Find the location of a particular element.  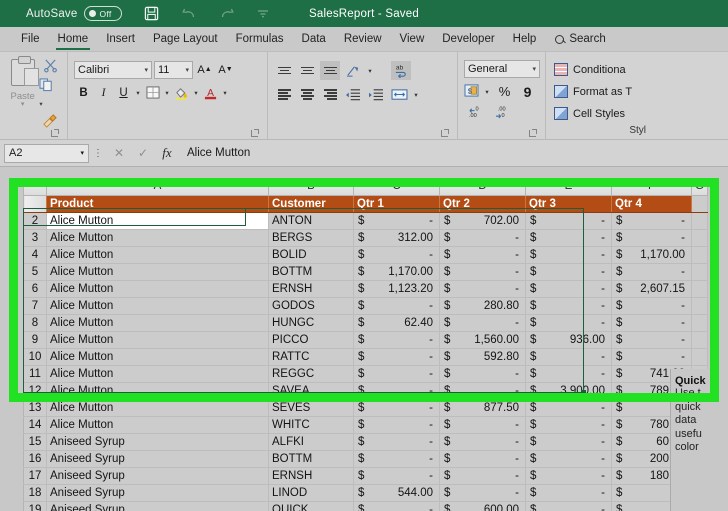

table-row: 13Alice MuttonSEVES$-$877.50$-$- is located at coordinates (365, 407).